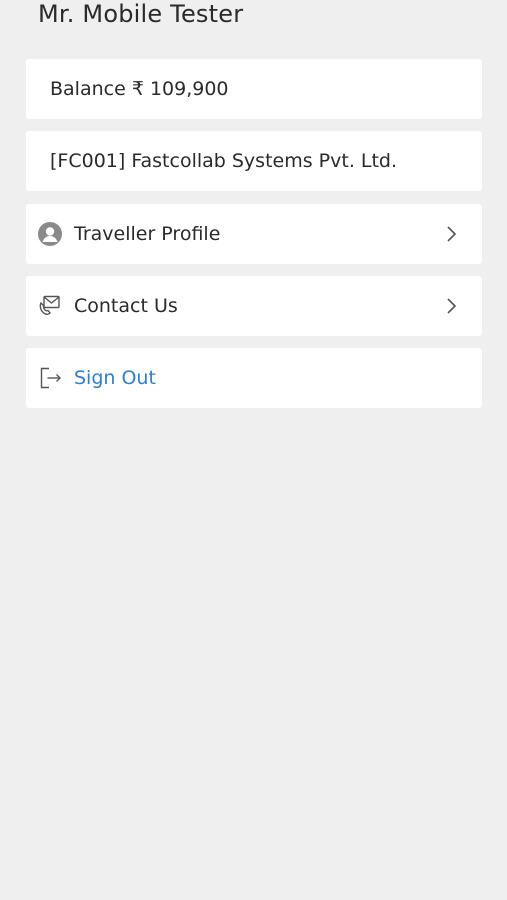 This screenshot has width=507, height=900. Describe the element at coordinates (115, 378) in the screenshot. I see `menu-item-label: Sign Out` at that location.